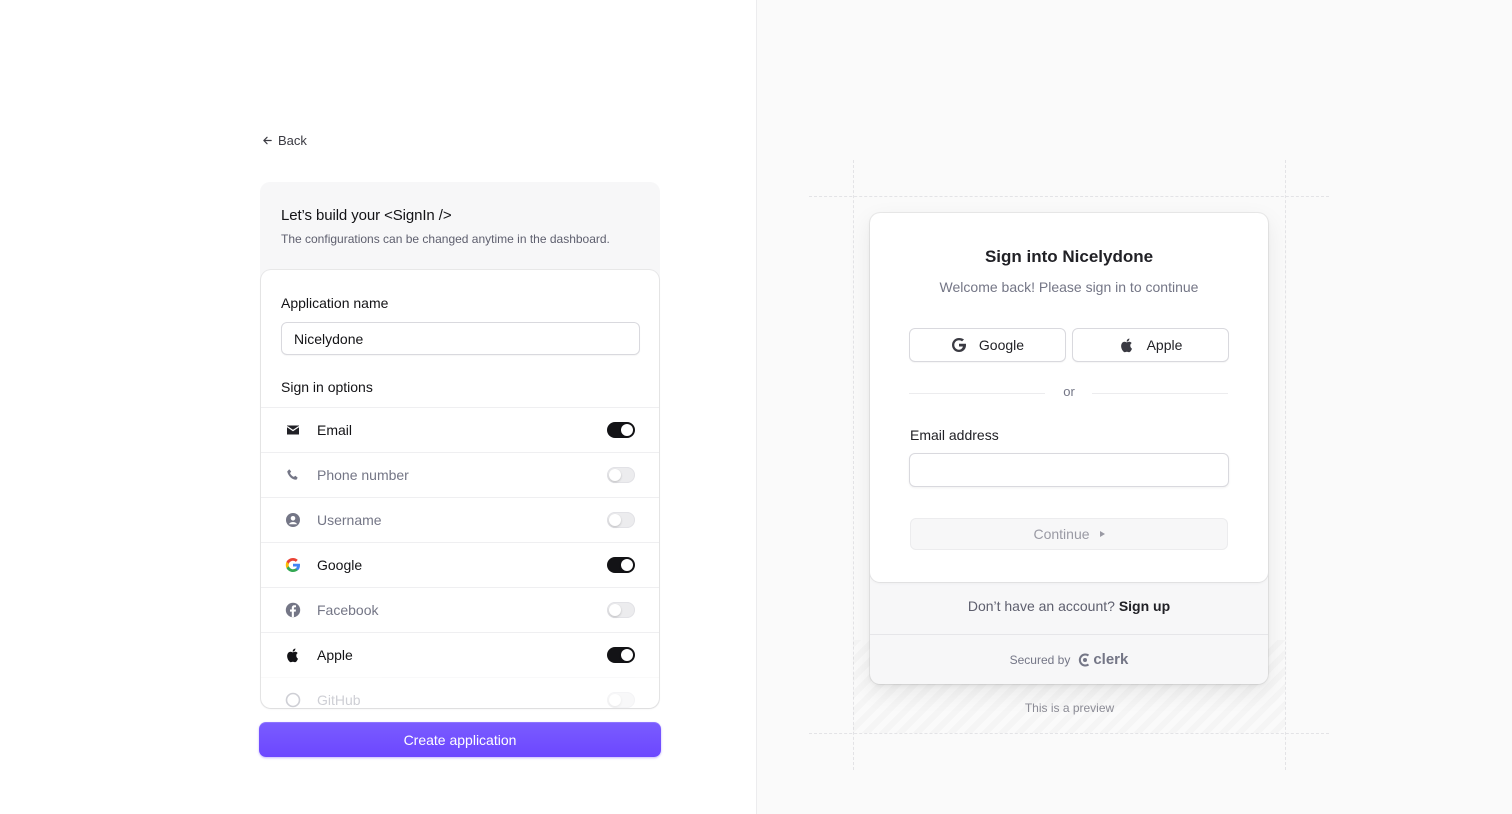 This screenshot has width=1512, height=814. What do you see at coordinates (335, 655) in the screenshot?
I see `option-label: Apple` at bounding box center [335, 655].